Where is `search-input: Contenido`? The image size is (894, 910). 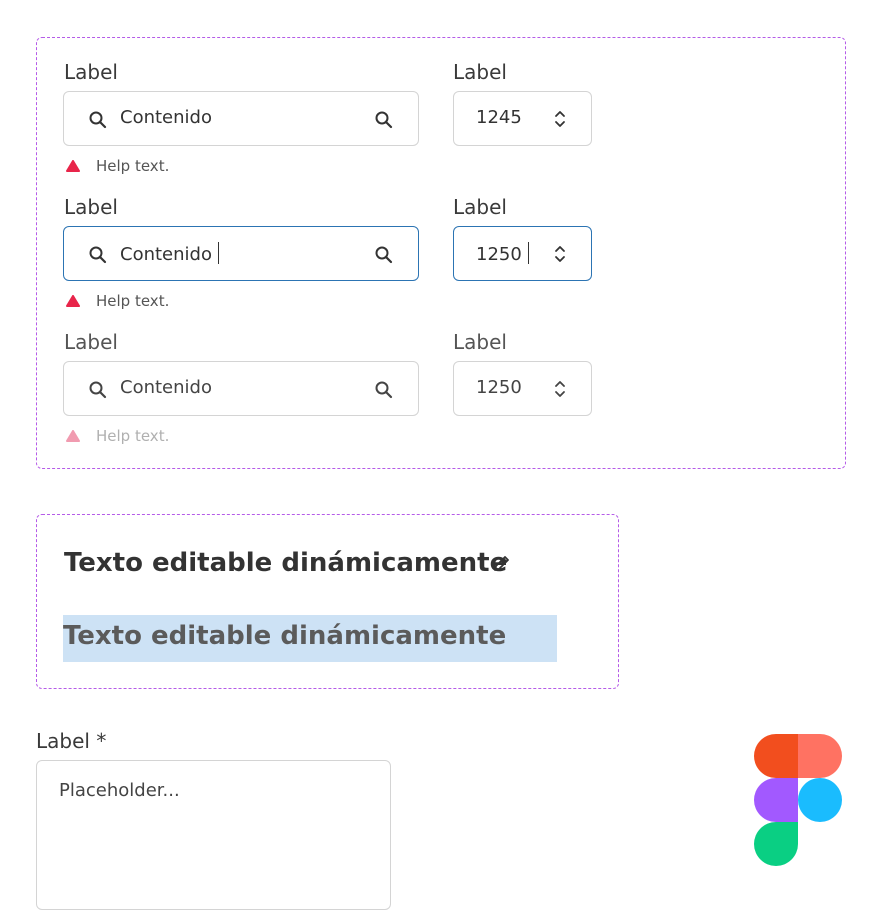
search-input: Contenido is located at coordinates (241, 118).